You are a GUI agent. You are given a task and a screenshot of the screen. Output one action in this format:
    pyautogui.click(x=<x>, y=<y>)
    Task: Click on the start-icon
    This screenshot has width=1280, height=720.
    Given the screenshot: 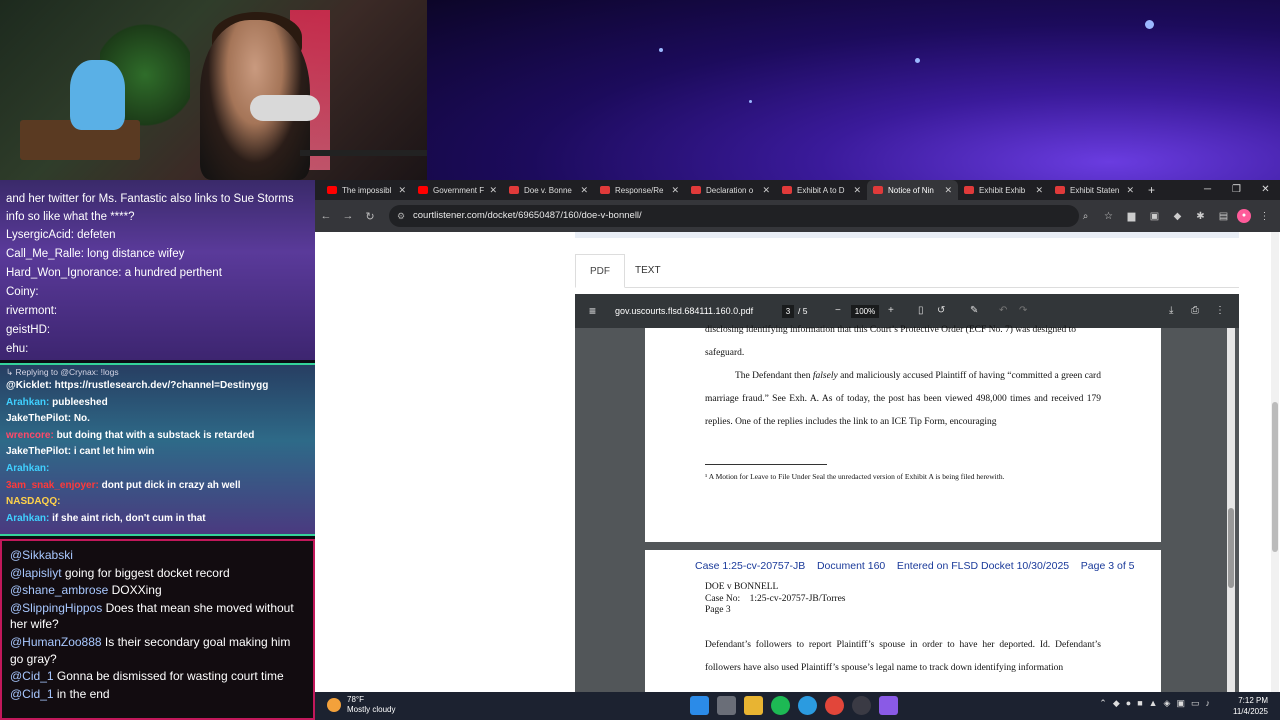 What is the action you would take?
    pyautogui.click(x=699, y=705)
    